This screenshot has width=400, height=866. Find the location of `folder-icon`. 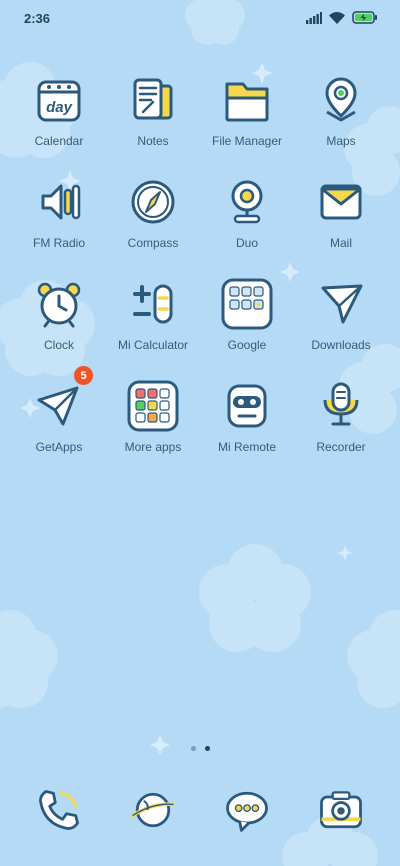

folder-icon is located at coordinates (247, 102).